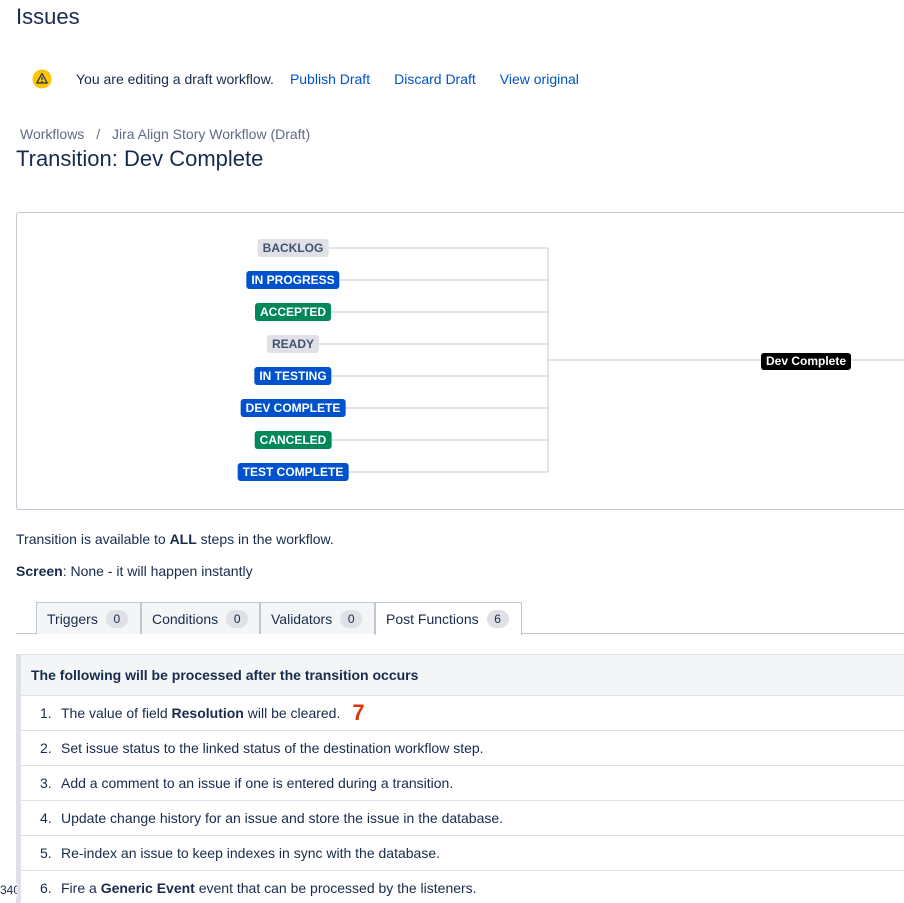 This screenshot has height=903, width=904. What do you see at coordinates (114, 713) in the screenshot?
I see `item-text: The value of field` at bounding box center [114, 713].